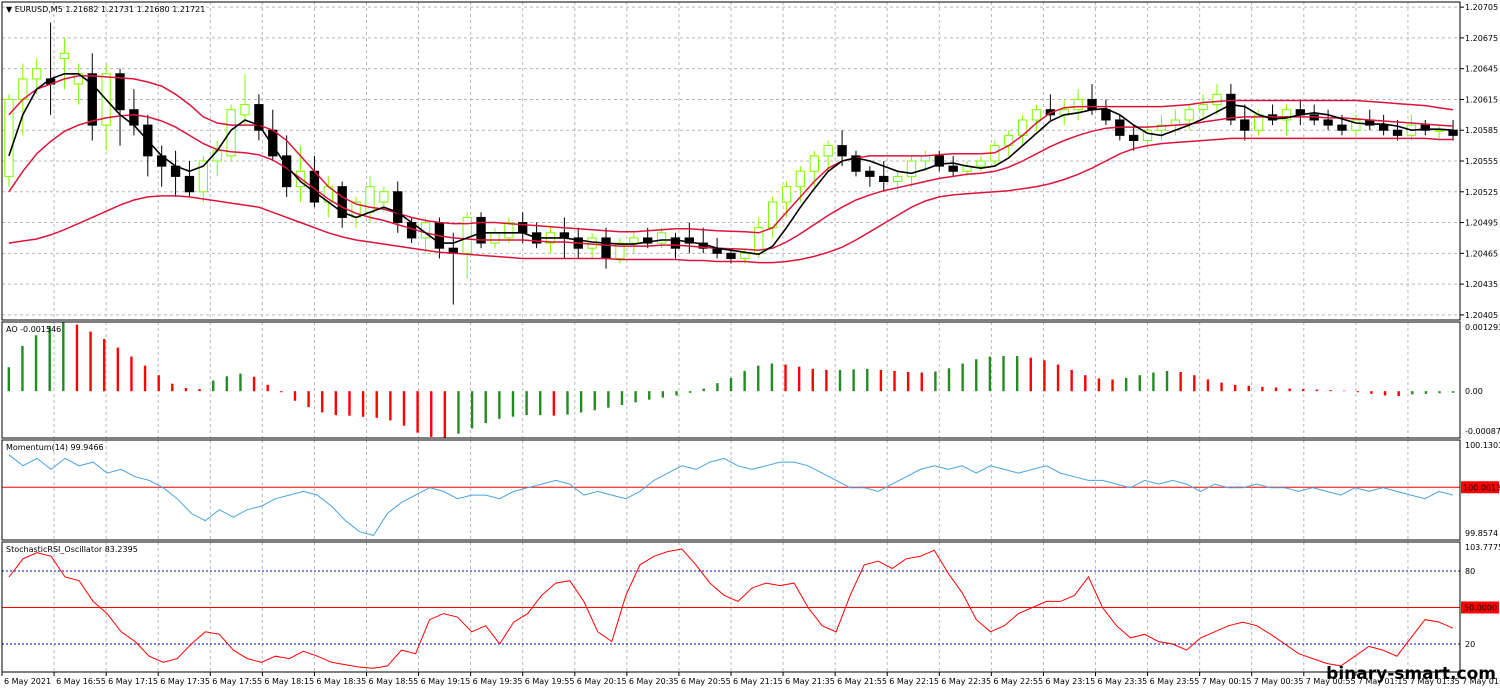 Image resolution: width=1500 pixels, height=694 pixels. Describe the element at coordinates (1481, 253) in the screenshot. I see `y-tick-label: 1.20465` at that location.